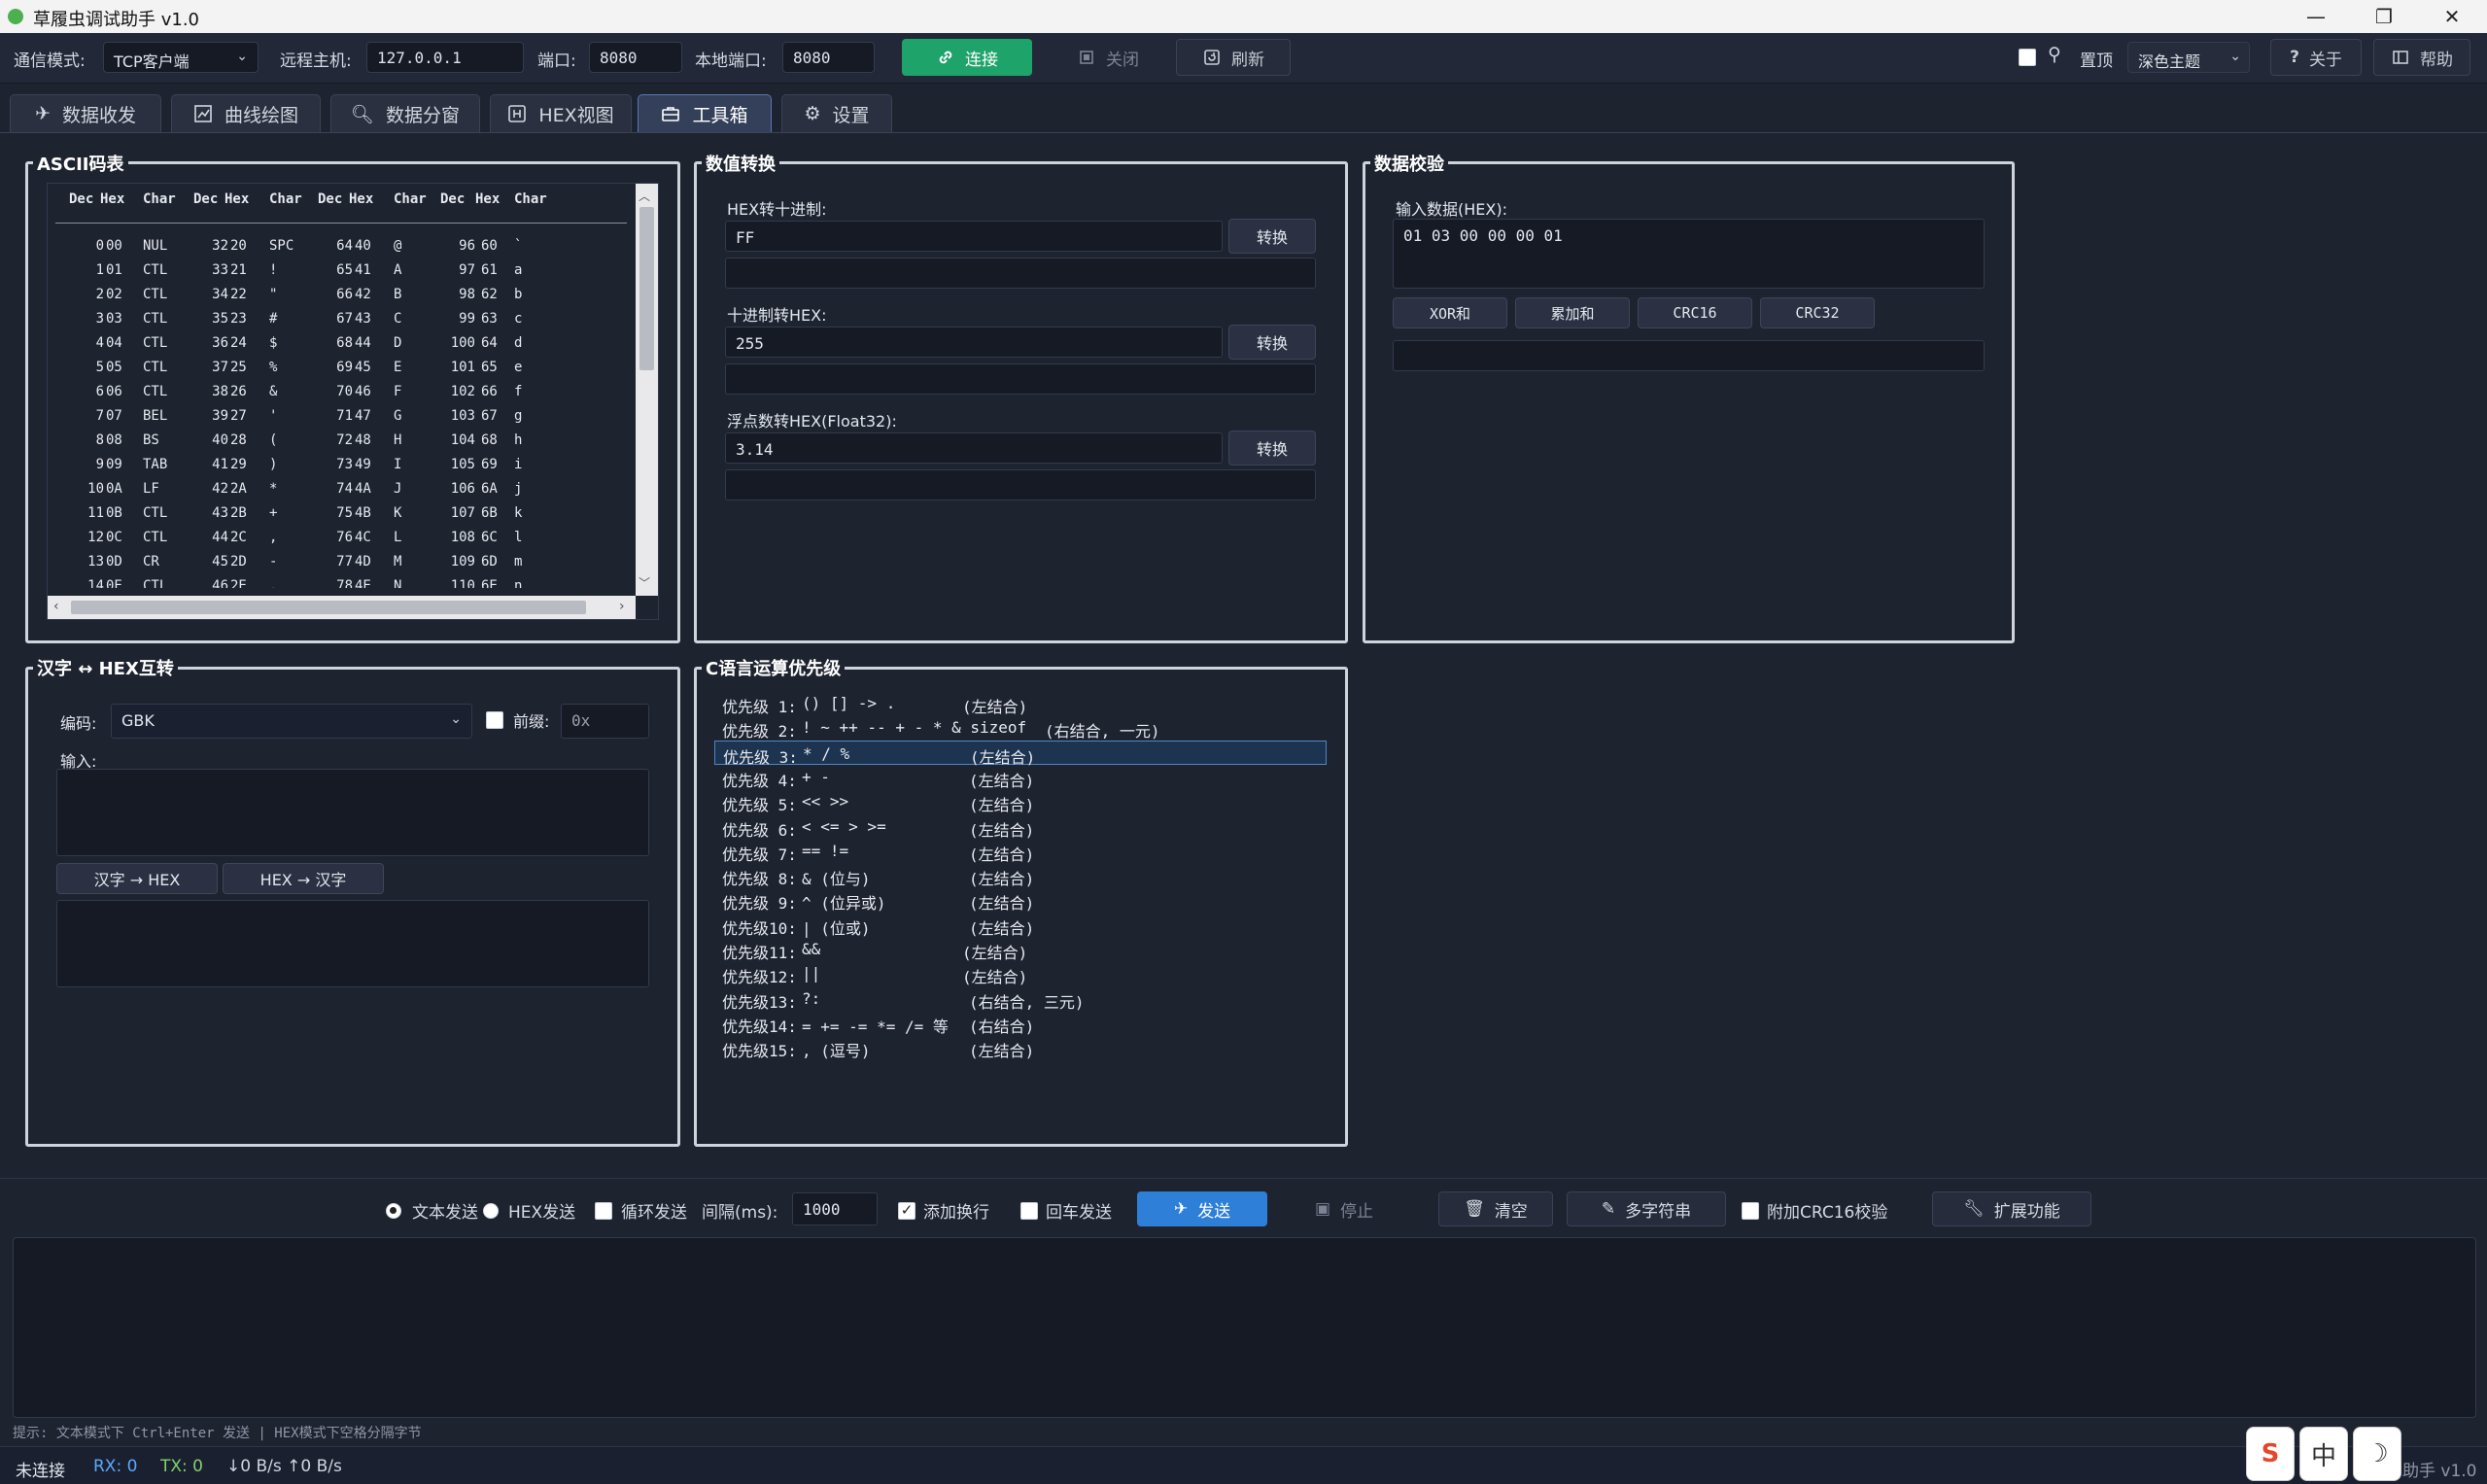 The width and height of the screenshot is (2487, 1484). What do you see at coordinates (1751, 1211) in the screenshot?
I see `crc16-checkbox` at bounding box center [1751, 1211].